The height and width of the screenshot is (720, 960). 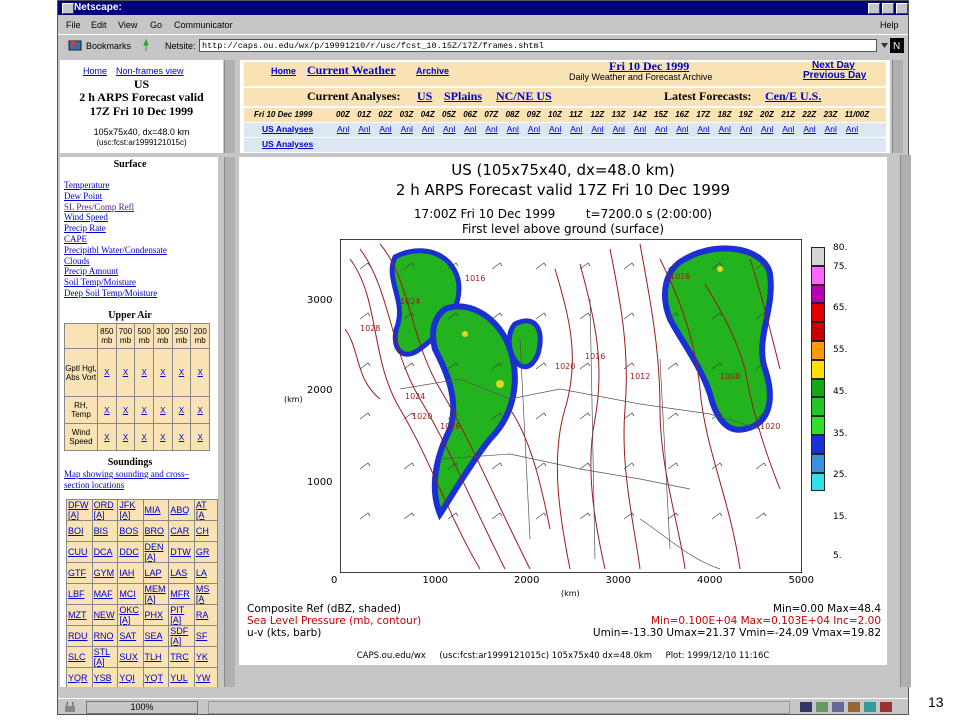 I want to click on maximize-icon, so click(x=888, y=8).